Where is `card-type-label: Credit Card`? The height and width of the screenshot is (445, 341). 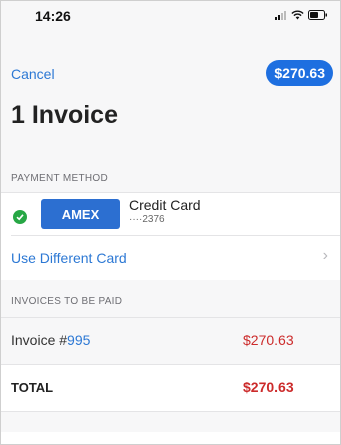 card-type-label: Credit Card is located at coordinates (165, 205).